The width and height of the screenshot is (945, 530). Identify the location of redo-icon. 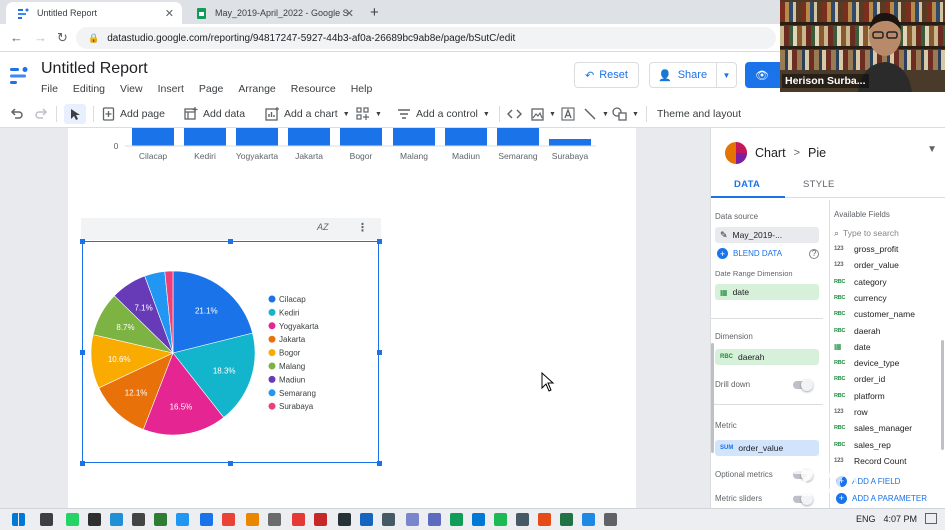
(41, 114).